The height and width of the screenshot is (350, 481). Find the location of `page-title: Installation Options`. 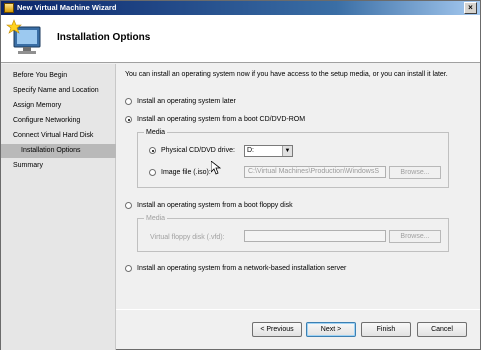

page-title: Installation Options is located at coordinates (104, 37).